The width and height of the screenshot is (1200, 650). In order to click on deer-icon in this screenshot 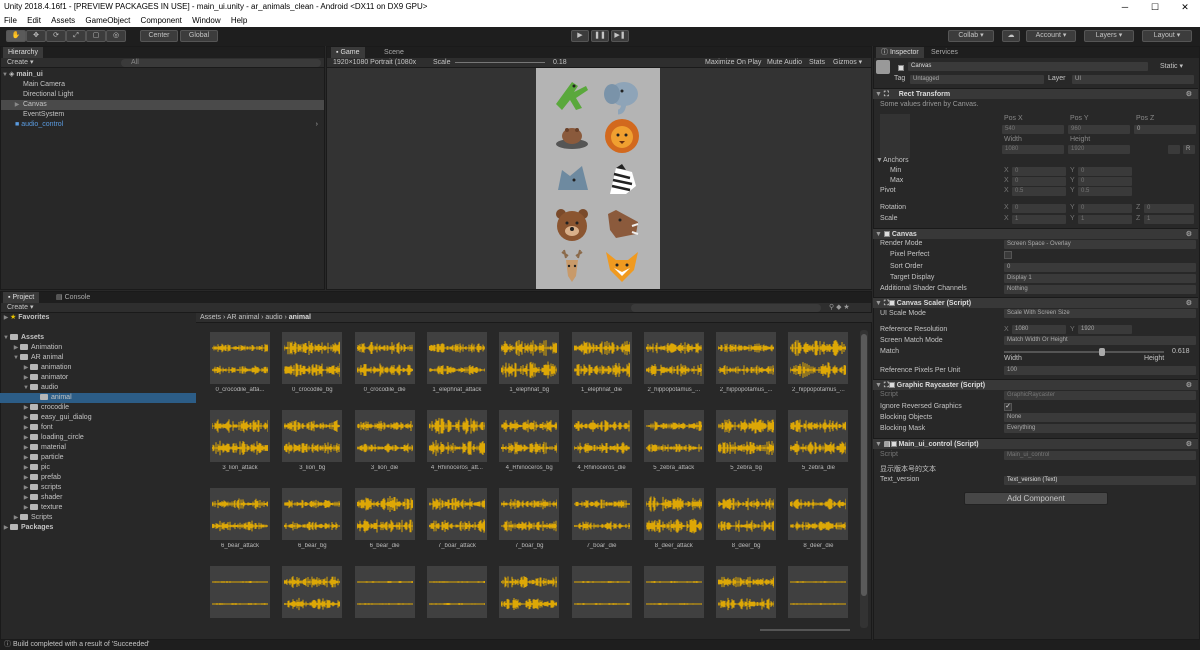, I will do `click(572, 266)`.